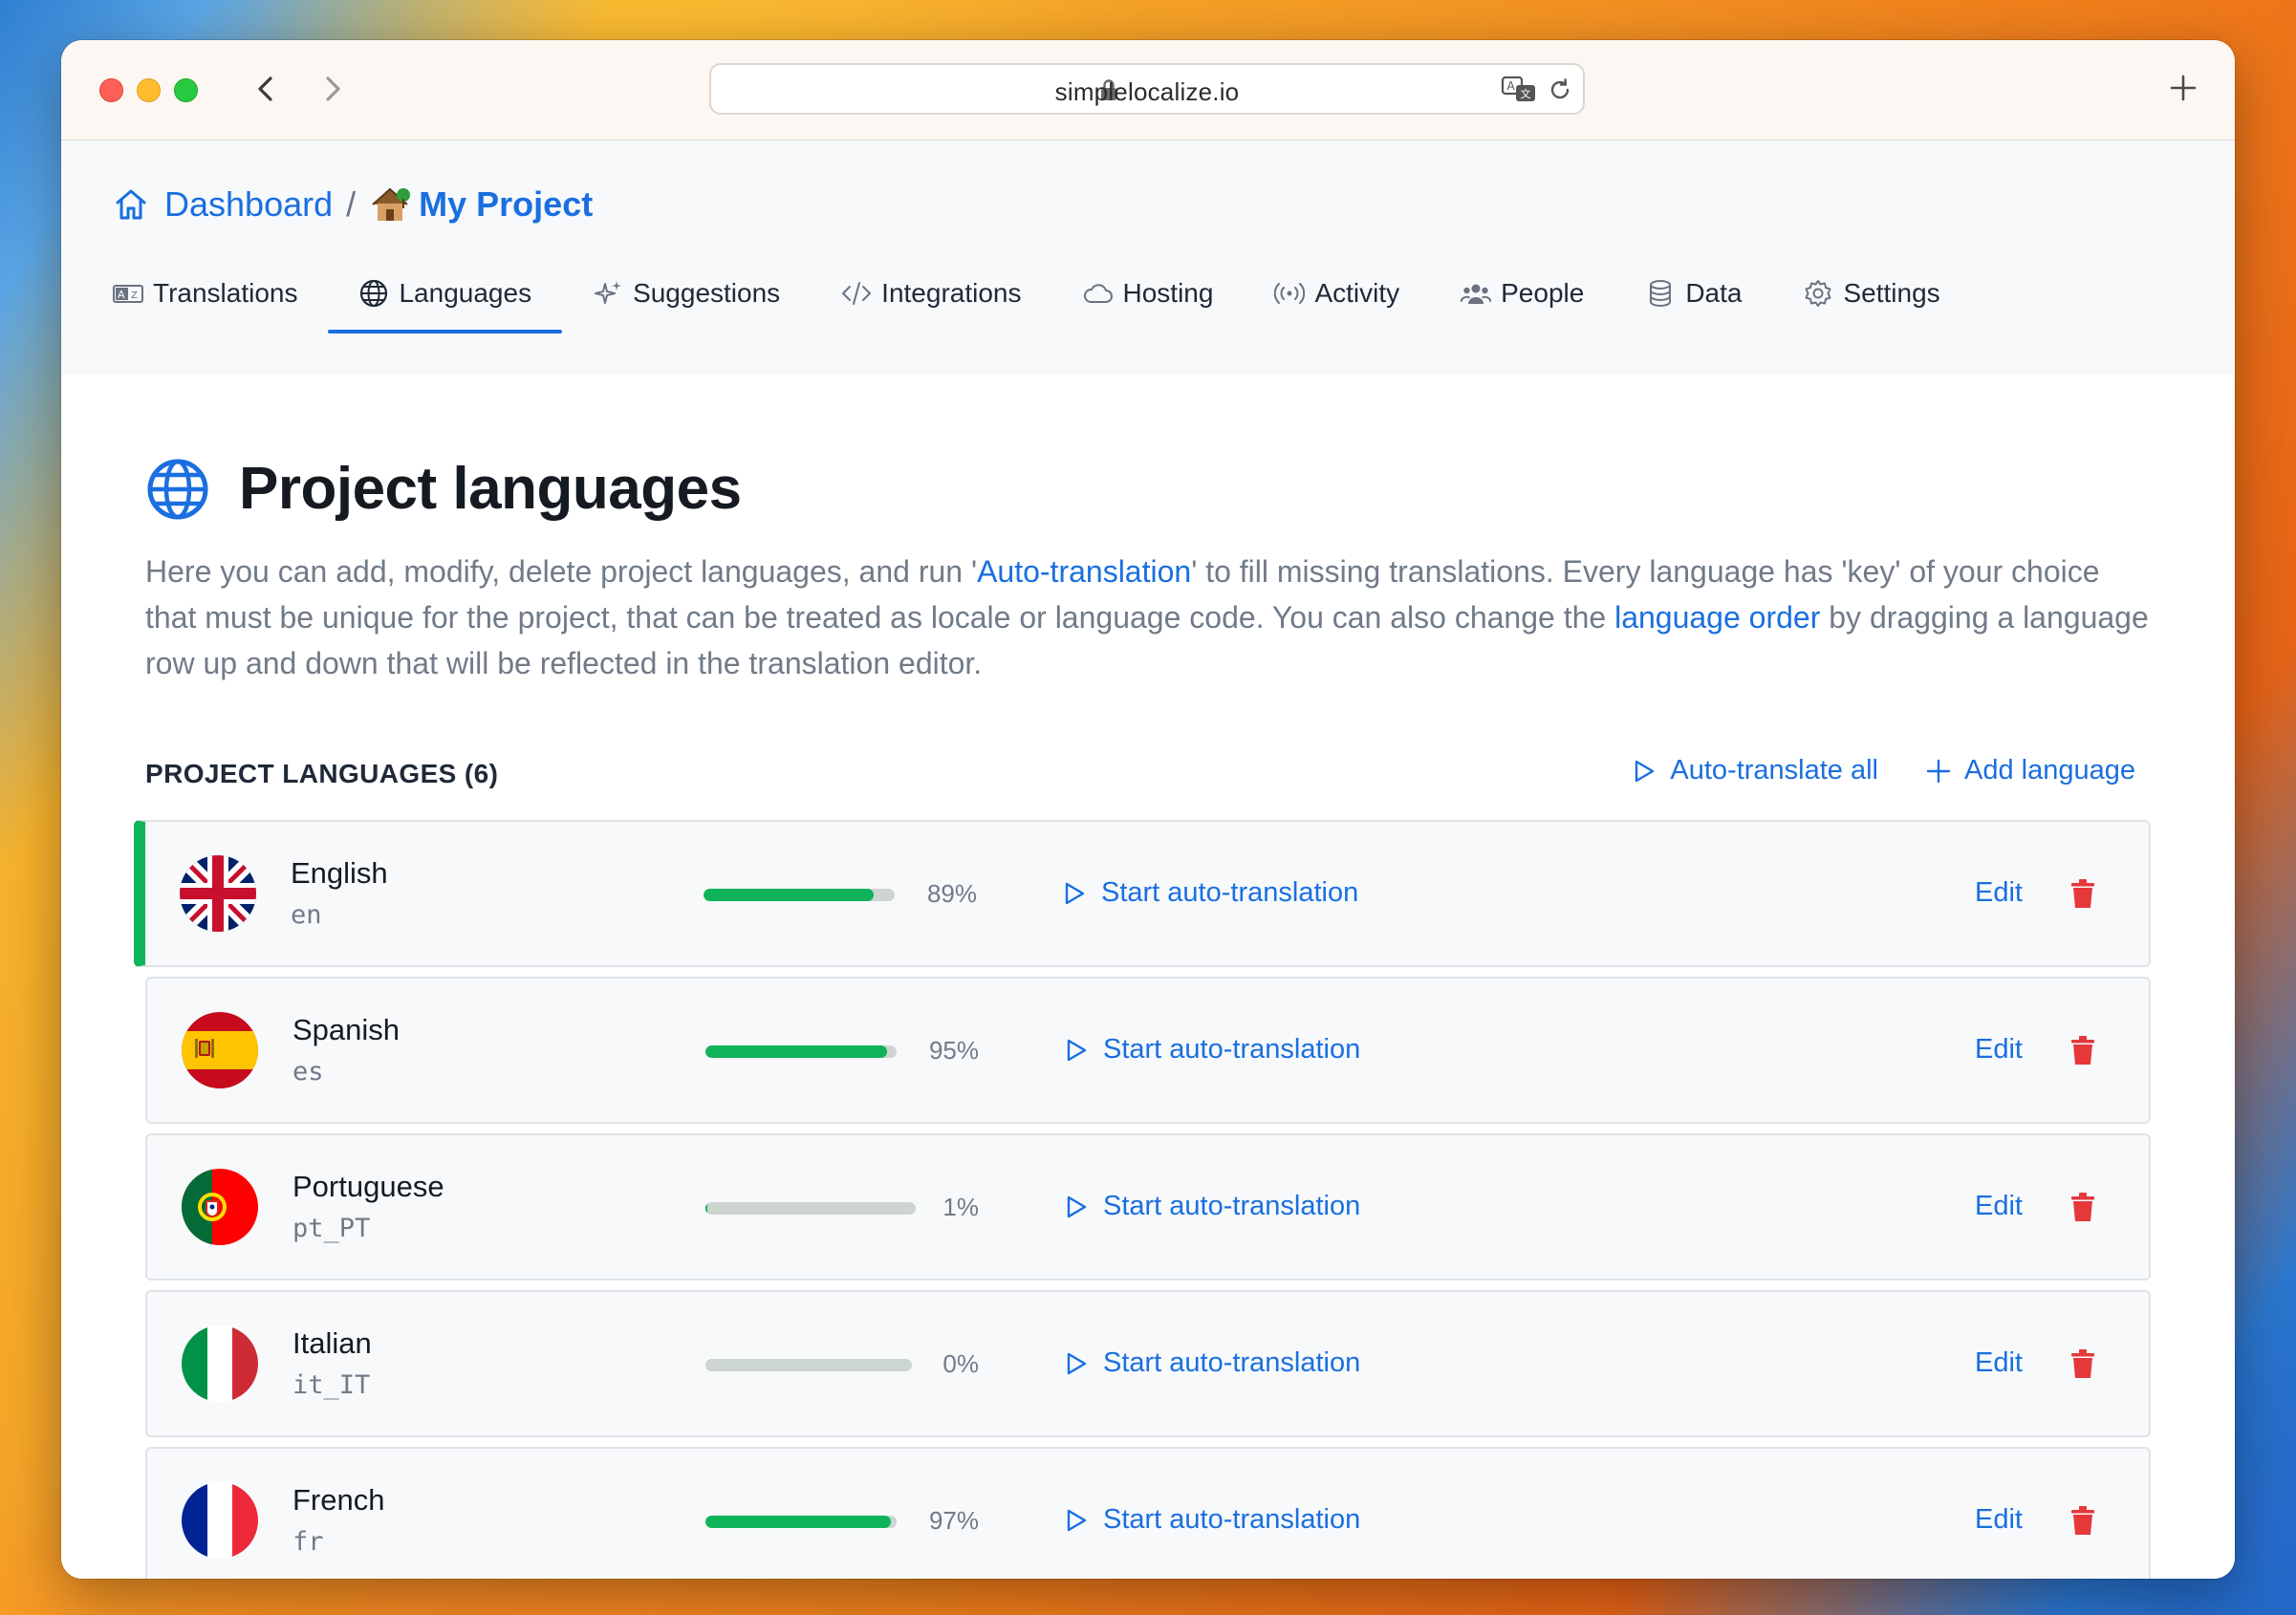  What do you see at coordinates (1714, 293) in the screenshot?
I see `tab-label: Data` at bounding box center [1714, 293].